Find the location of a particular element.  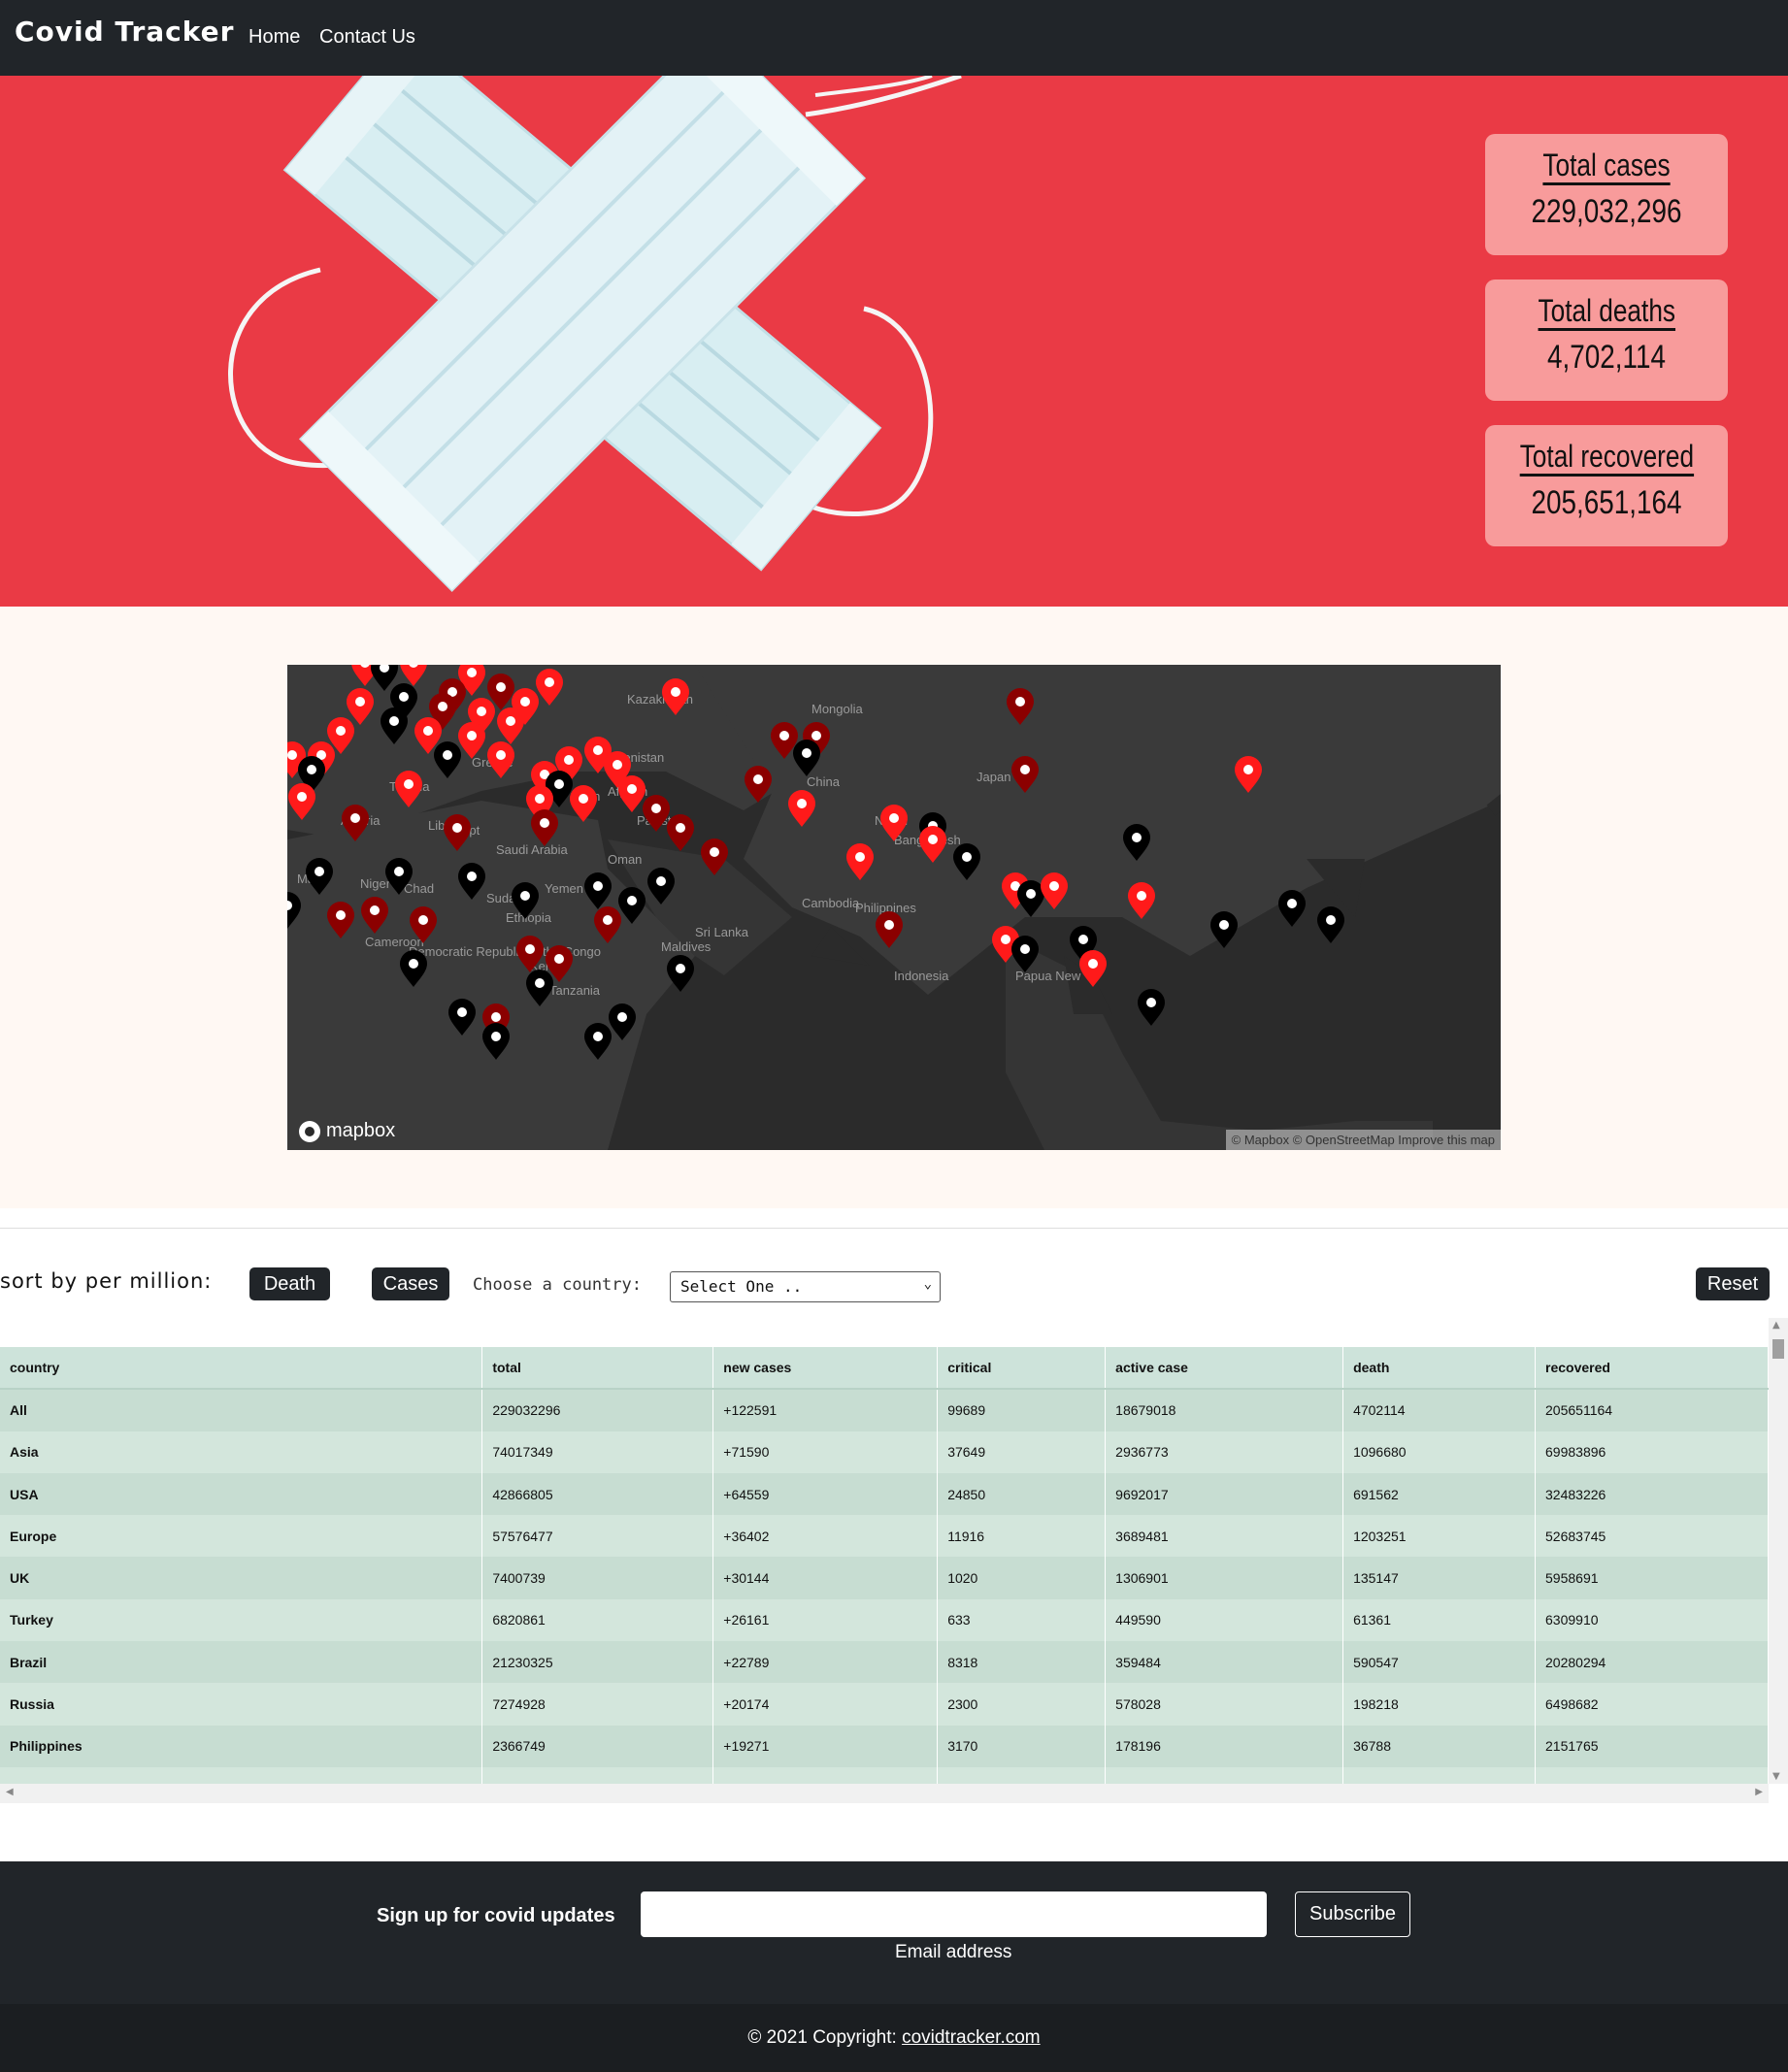

sort-death-button: Death is located at coordinates (289, 1284).